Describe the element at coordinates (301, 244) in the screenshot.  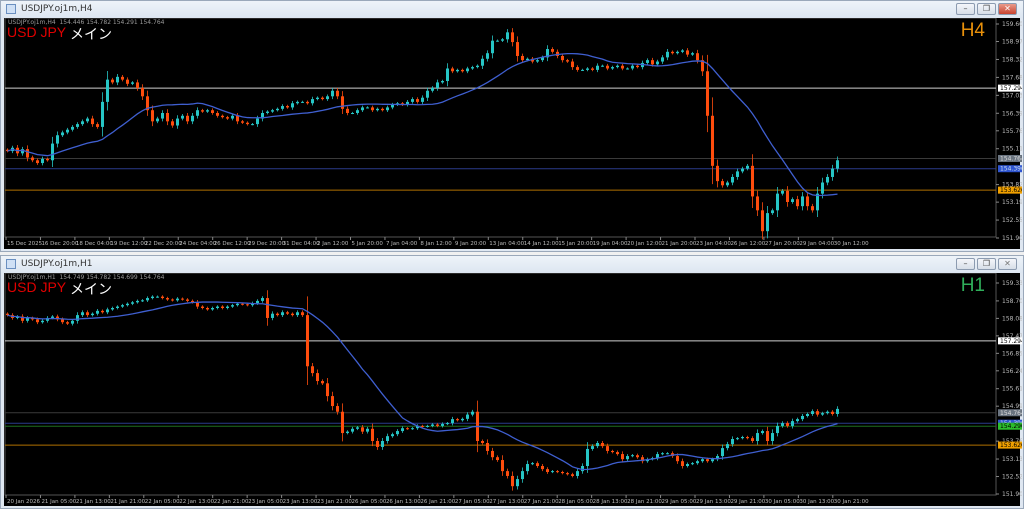
I see `time-tick-label: 31 Dec 04:00` at that location.